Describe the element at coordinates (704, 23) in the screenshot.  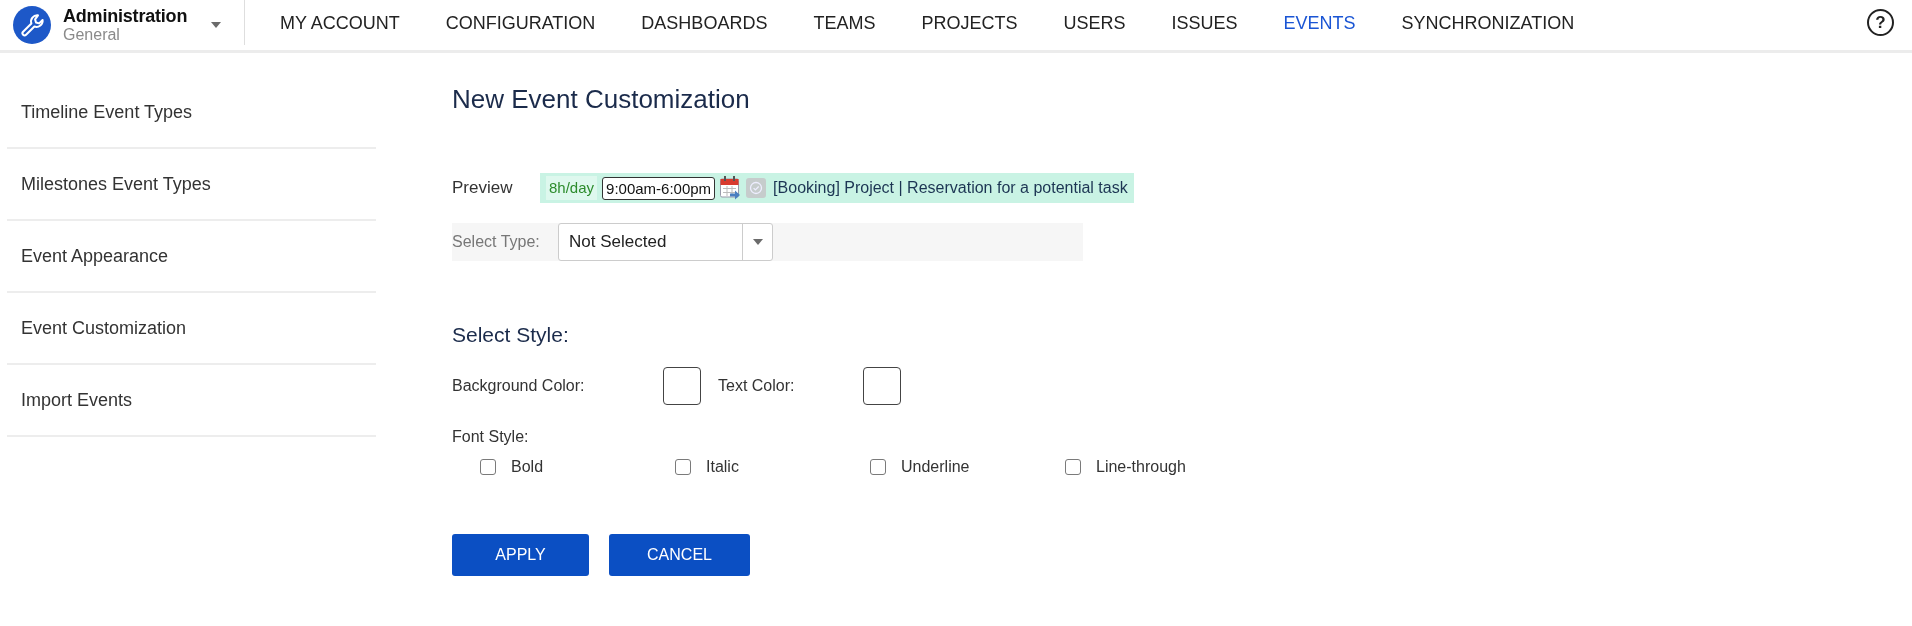
I see `nav-tab: DASHBOARDS` at that location.